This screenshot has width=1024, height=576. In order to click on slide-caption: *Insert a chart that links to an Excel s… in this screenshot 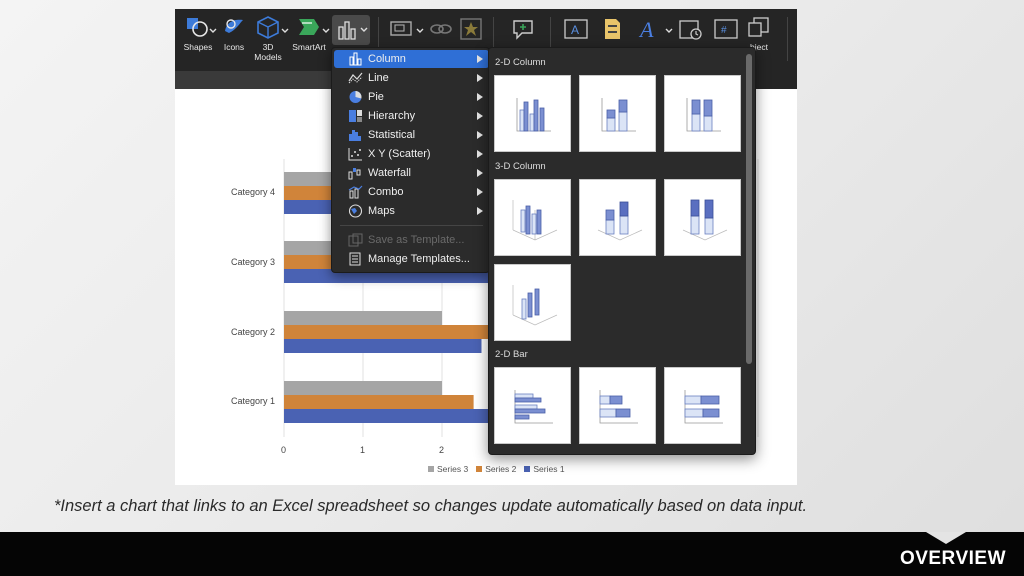, I will do `click(431, 506)`.